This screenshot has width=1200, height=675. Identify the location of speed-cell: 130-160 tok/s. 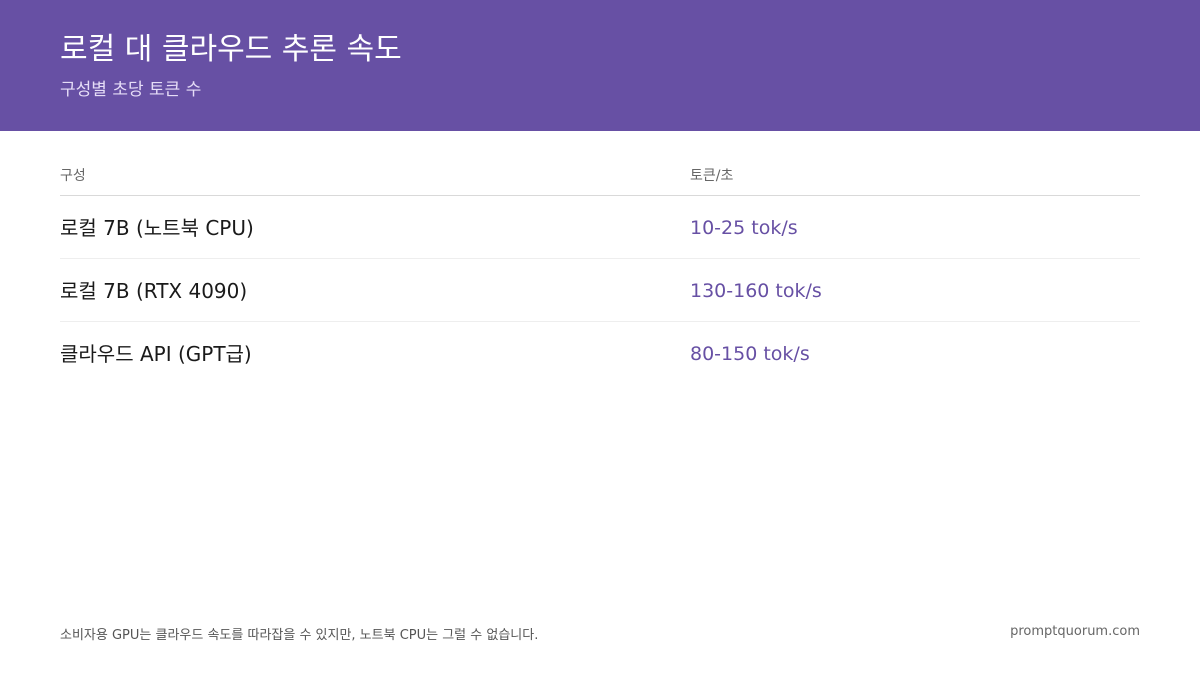
(756, 291).